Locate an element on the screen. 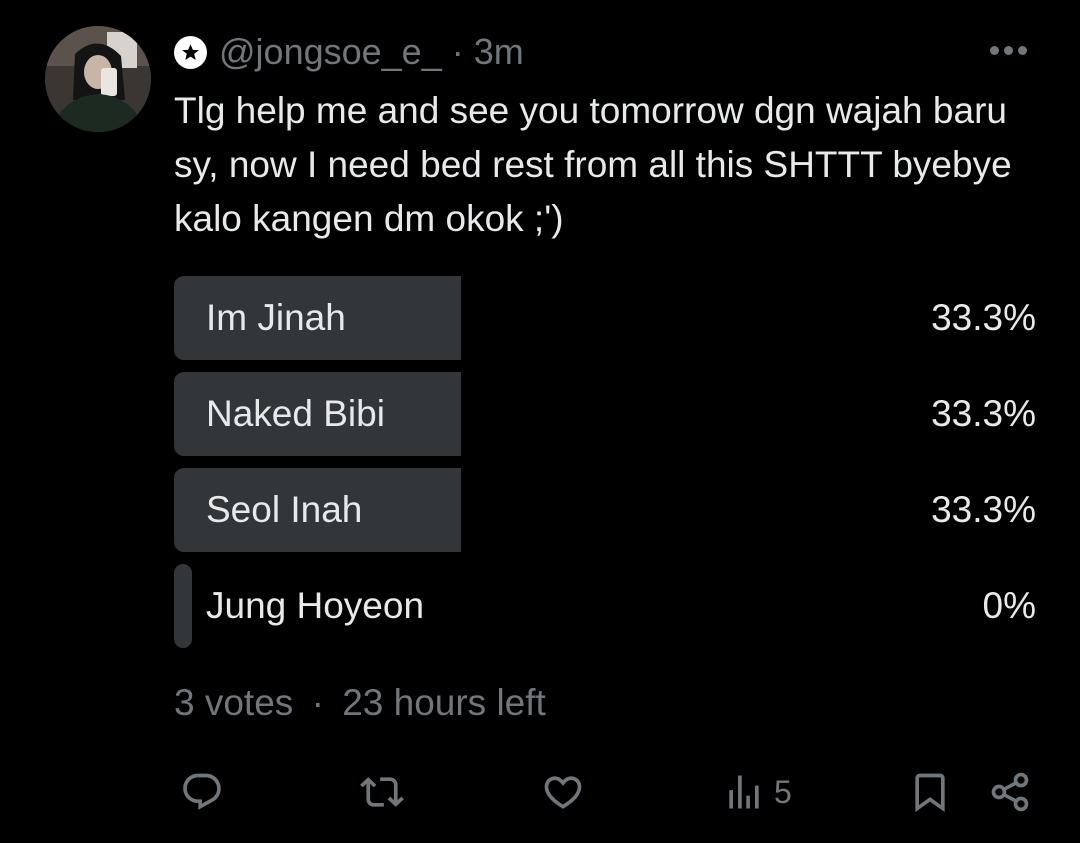  share-button is located at coordinates (1010, 792).